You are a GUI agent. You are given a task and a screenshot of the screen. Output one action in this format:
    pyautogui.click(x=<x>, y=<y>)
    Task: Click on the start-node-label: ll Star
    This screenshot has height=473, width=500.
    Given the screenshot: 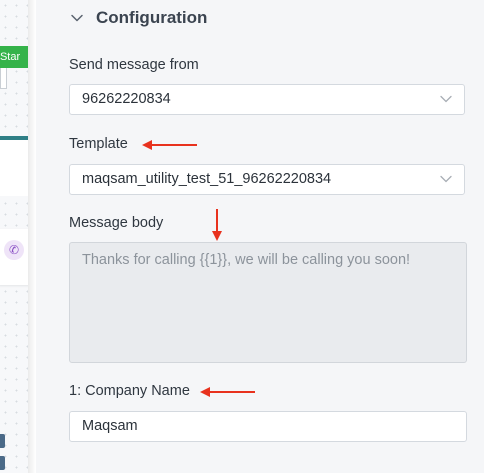 What is the action you would take?
    pyautogui.click(x=10, y=57)
    